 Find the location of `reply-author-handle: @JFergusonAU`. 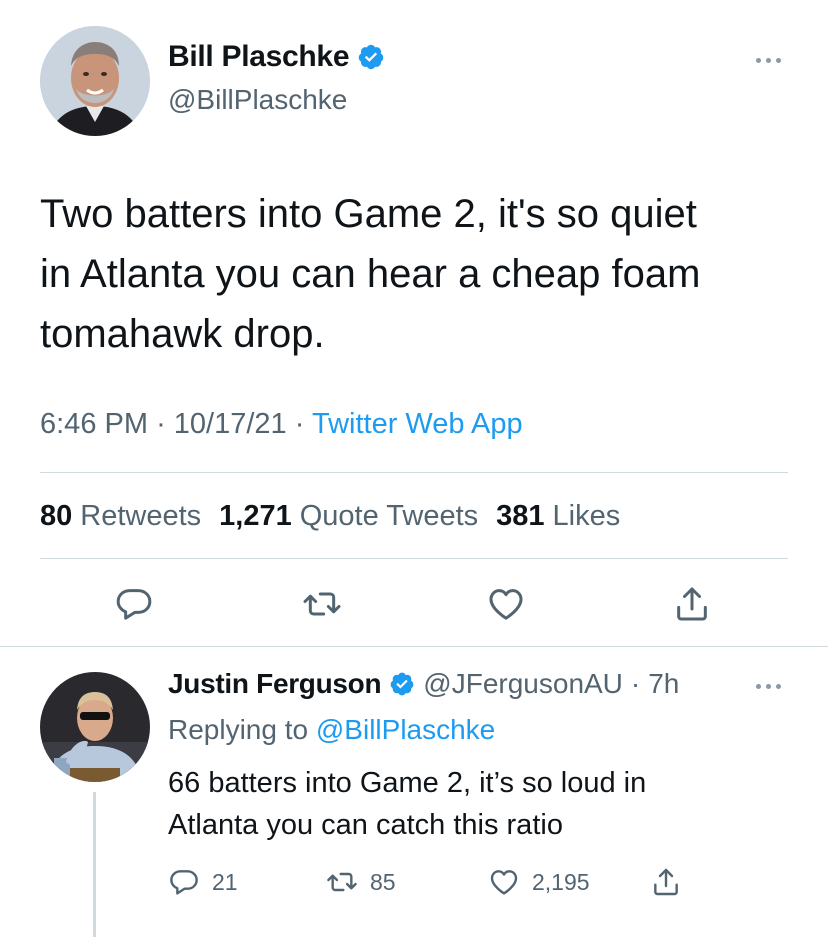

reply-author-handle: @JFergusonAU is located at coordinates (523, 684).